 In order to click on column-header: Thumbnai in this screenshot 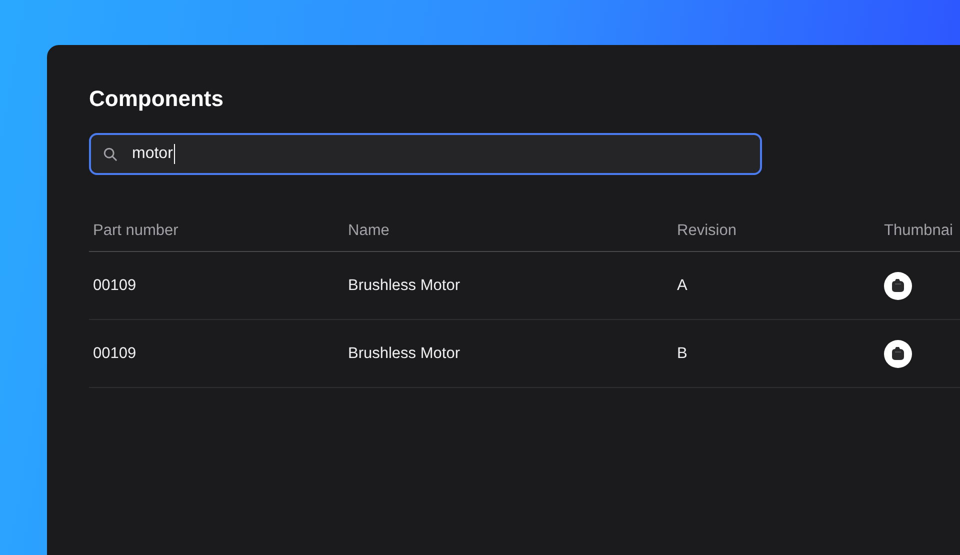, I will do `click(920, 231)`.